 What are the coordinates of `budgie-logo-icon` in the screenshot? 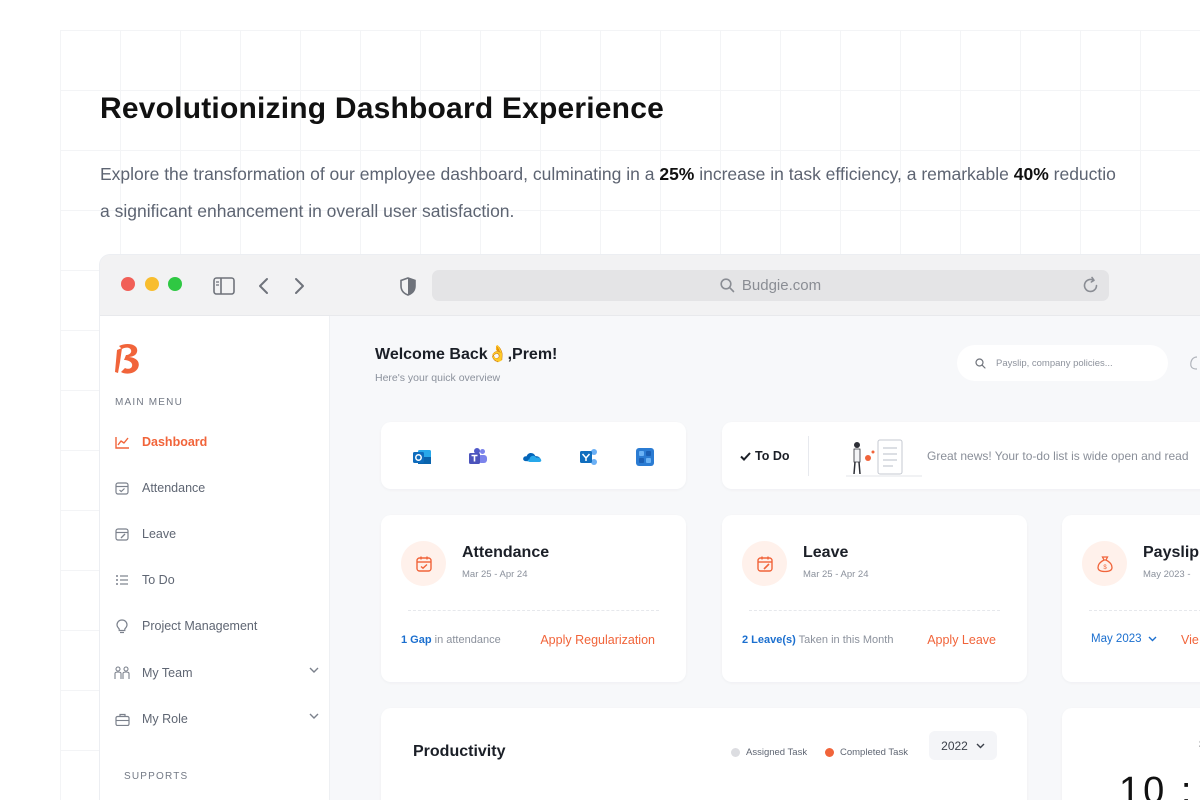 It's located at (129, 361).